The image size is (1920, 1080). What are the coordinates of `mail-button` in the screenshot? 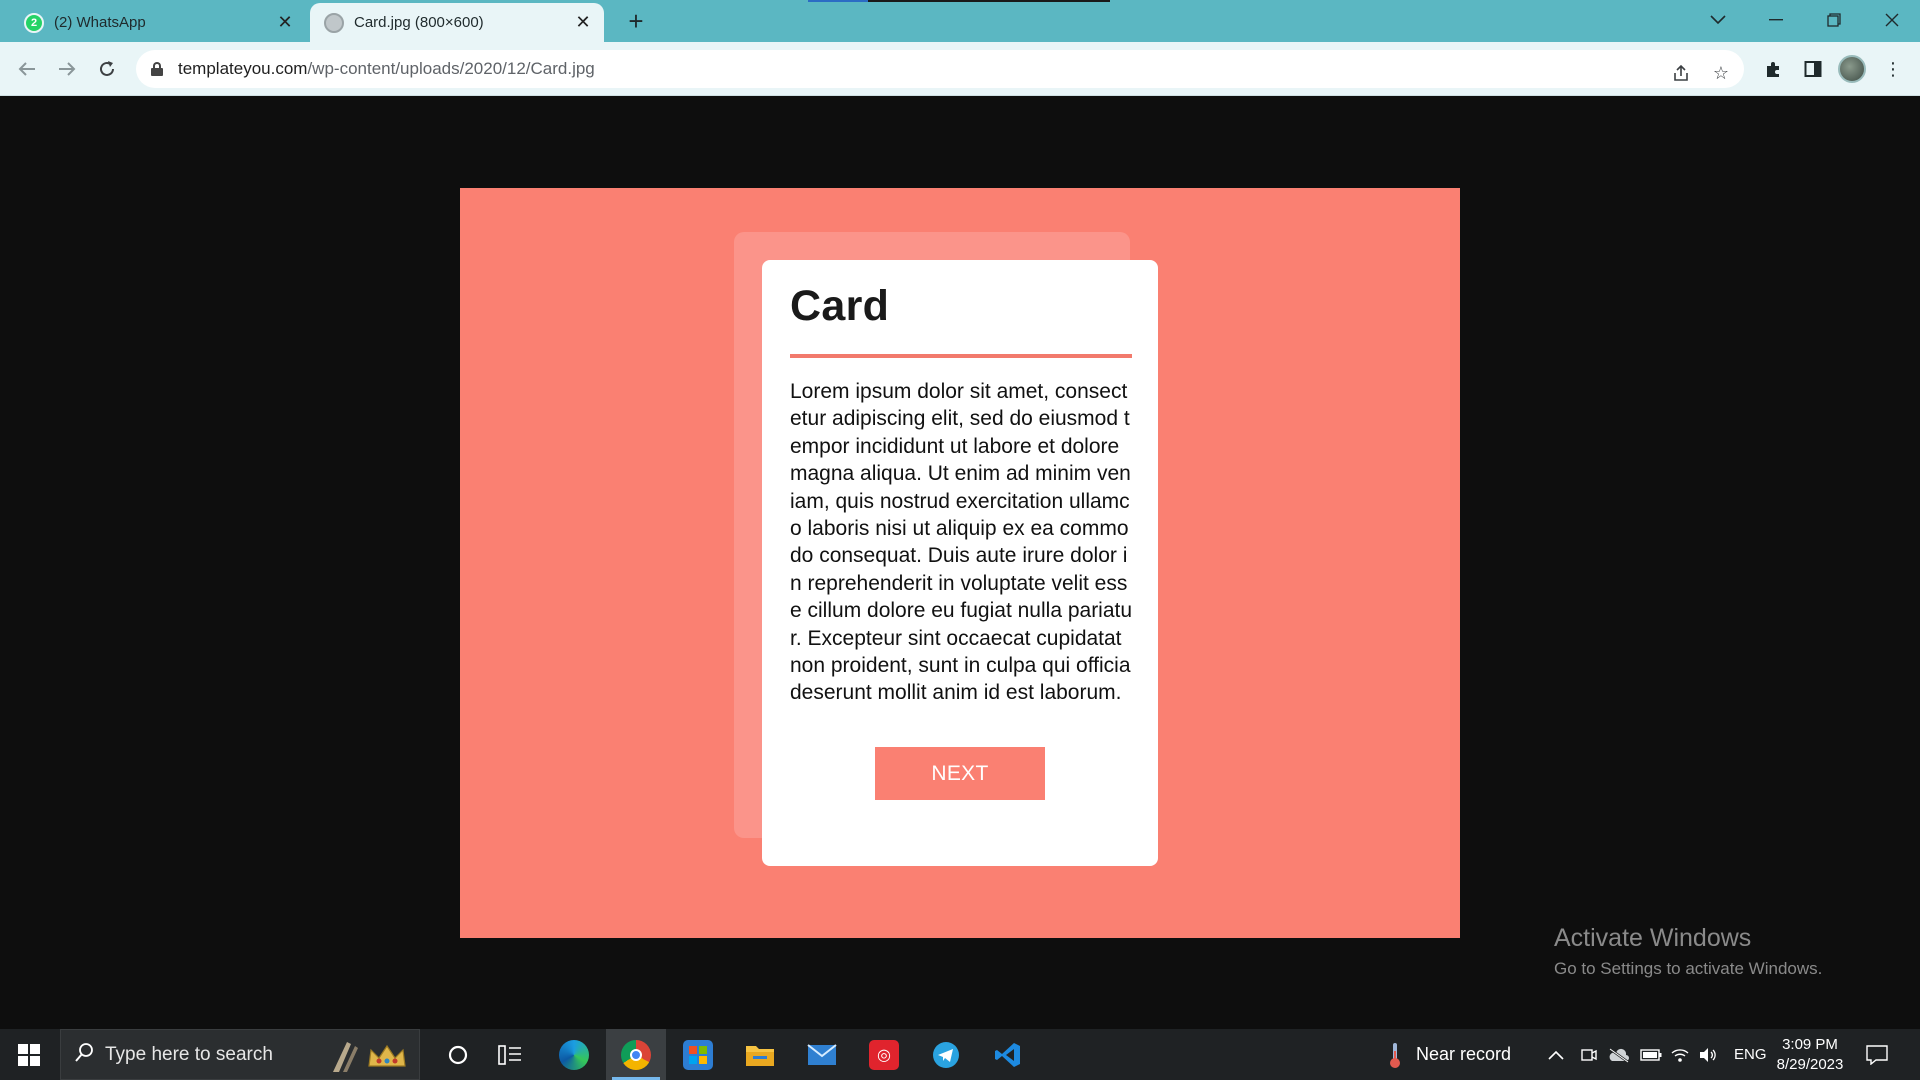 It's located at (822, 1054).